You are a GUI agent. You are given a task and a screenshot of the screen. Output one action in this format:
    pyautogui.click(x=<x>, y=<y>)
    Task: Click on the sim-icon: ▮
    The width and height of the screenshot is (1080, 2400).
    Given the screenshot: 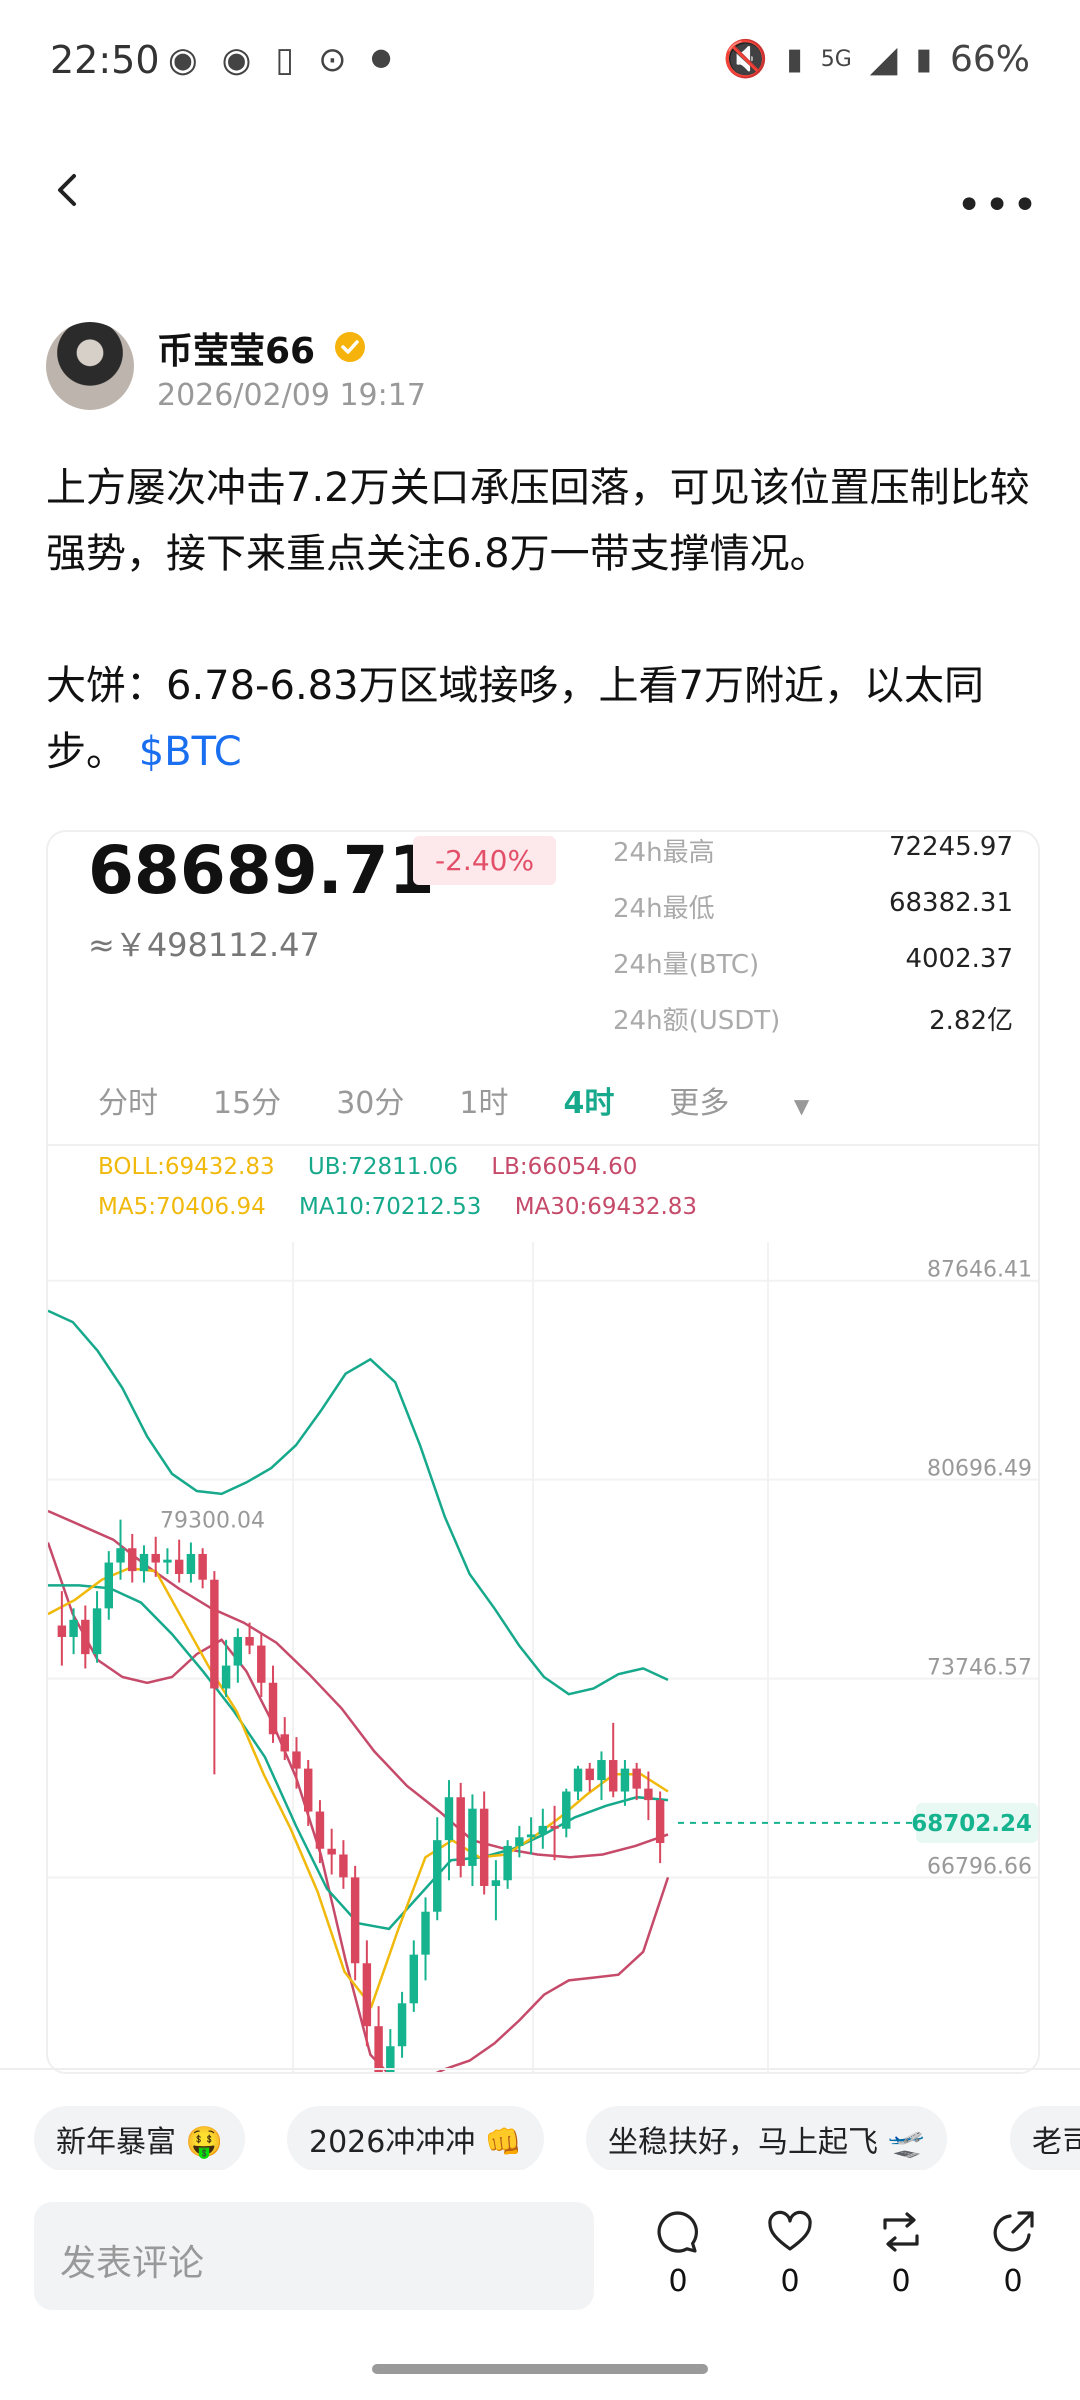 What is the action you would take?
    pyautogui.click(x=794, y=59)
    